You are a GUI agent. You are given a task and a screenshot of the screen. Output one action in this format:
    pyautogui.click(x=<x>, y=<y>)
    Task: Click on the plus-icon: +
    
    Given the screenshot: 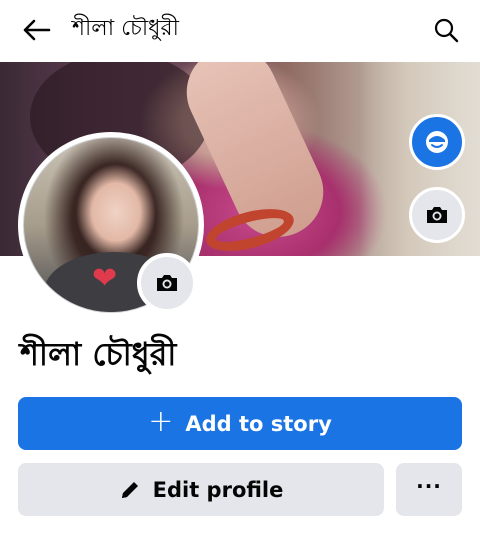 What is the action you would take?
    pyautogui.click(x=161, y=421)
    